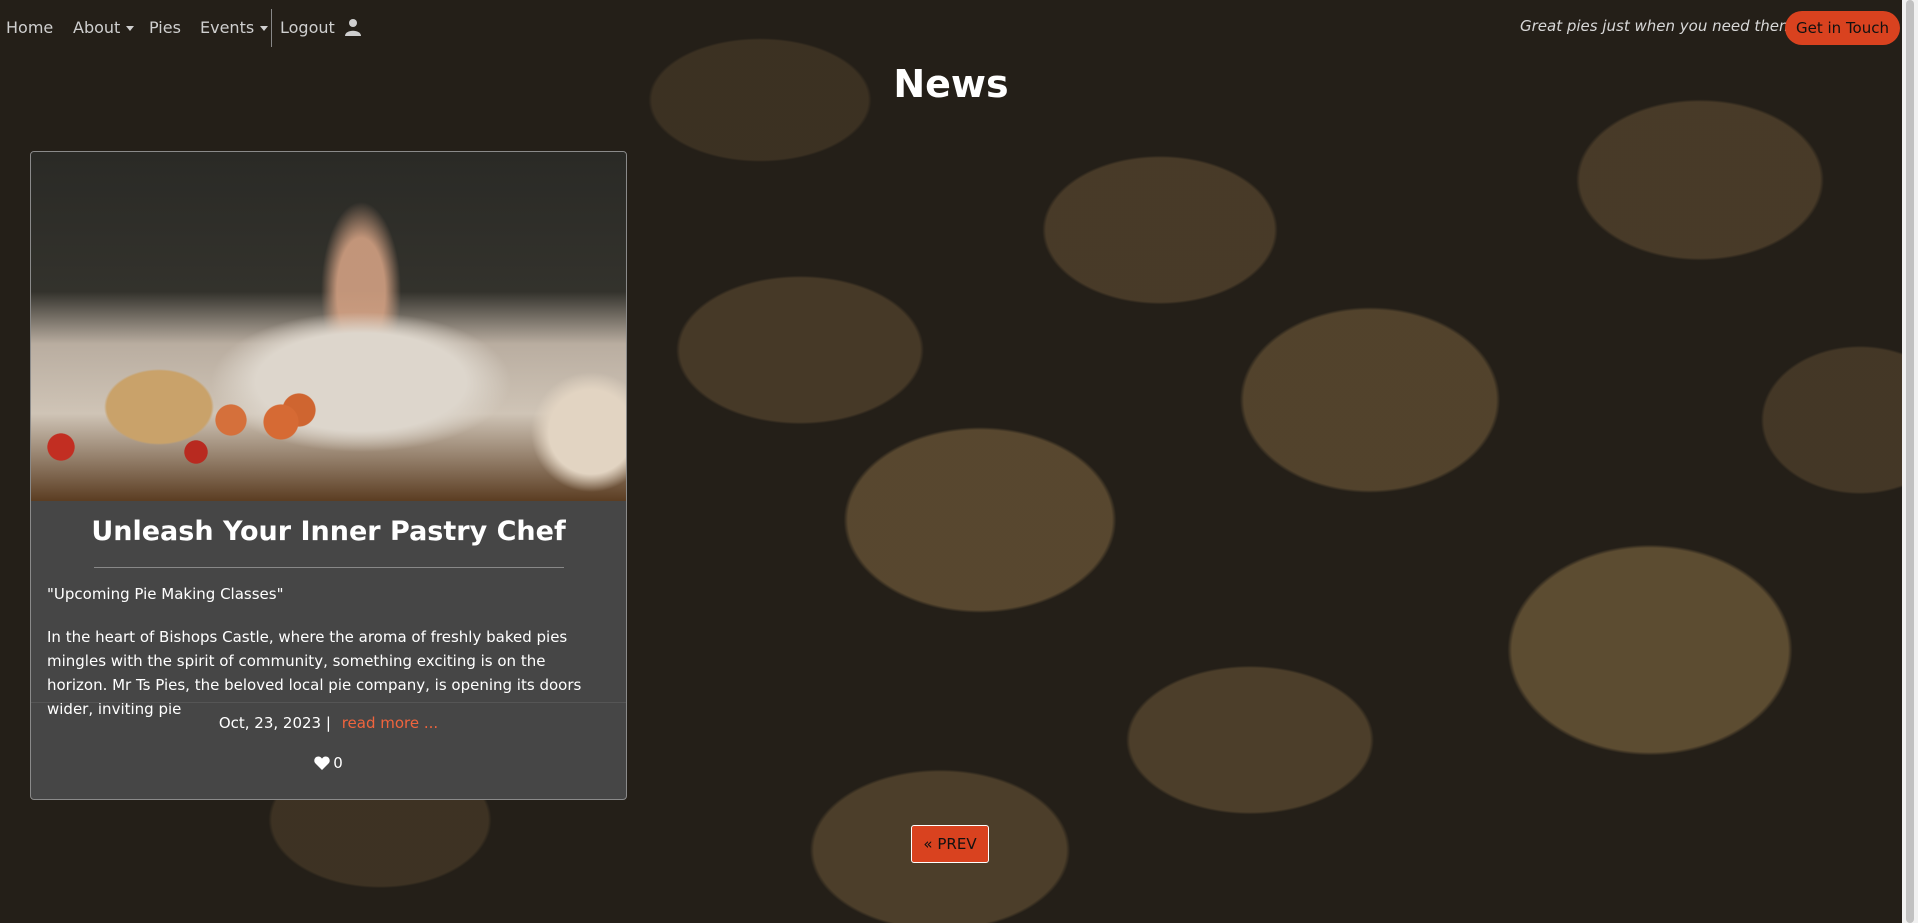 This screenshot has height=923, width=1918. I want to click on nav-events-label: Events, so click(227, 27).